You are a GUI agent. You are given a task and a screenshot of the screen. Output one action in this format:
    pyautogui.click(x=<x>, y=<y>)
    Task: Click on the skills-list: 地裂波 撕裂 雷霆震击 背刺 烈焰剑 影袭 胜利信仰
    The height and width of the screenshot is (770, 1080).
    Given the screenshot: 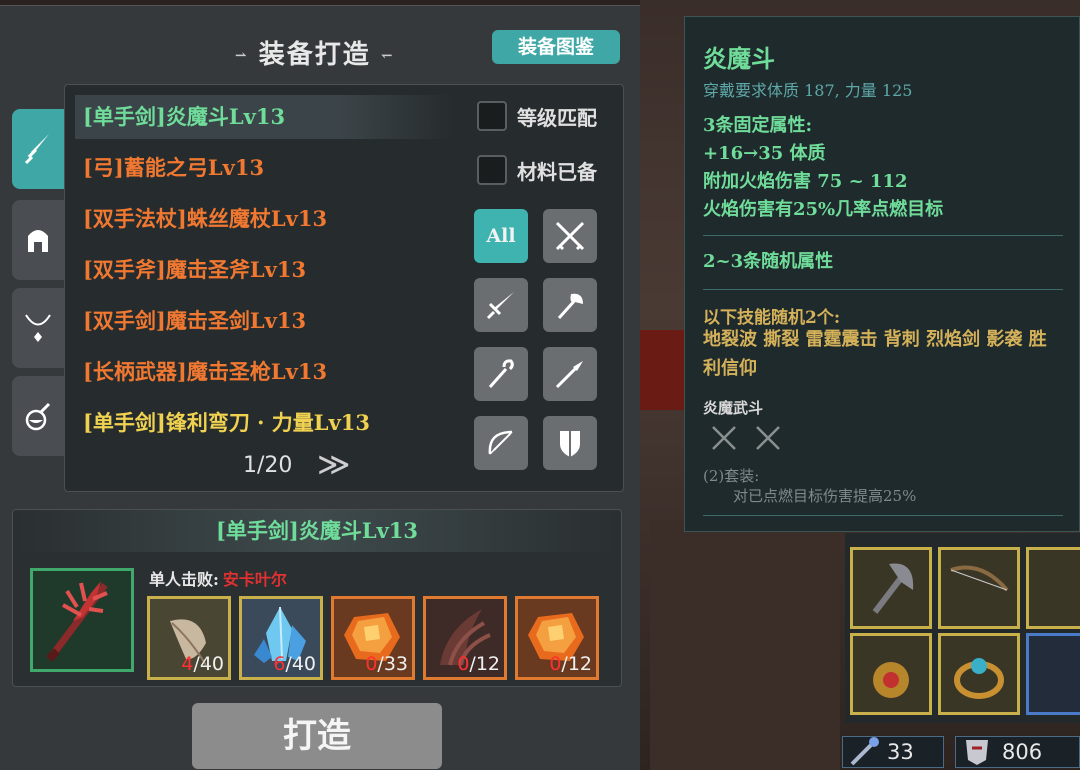 What is the action you would take?
    pyautogui.click(x=875, y=354)
    